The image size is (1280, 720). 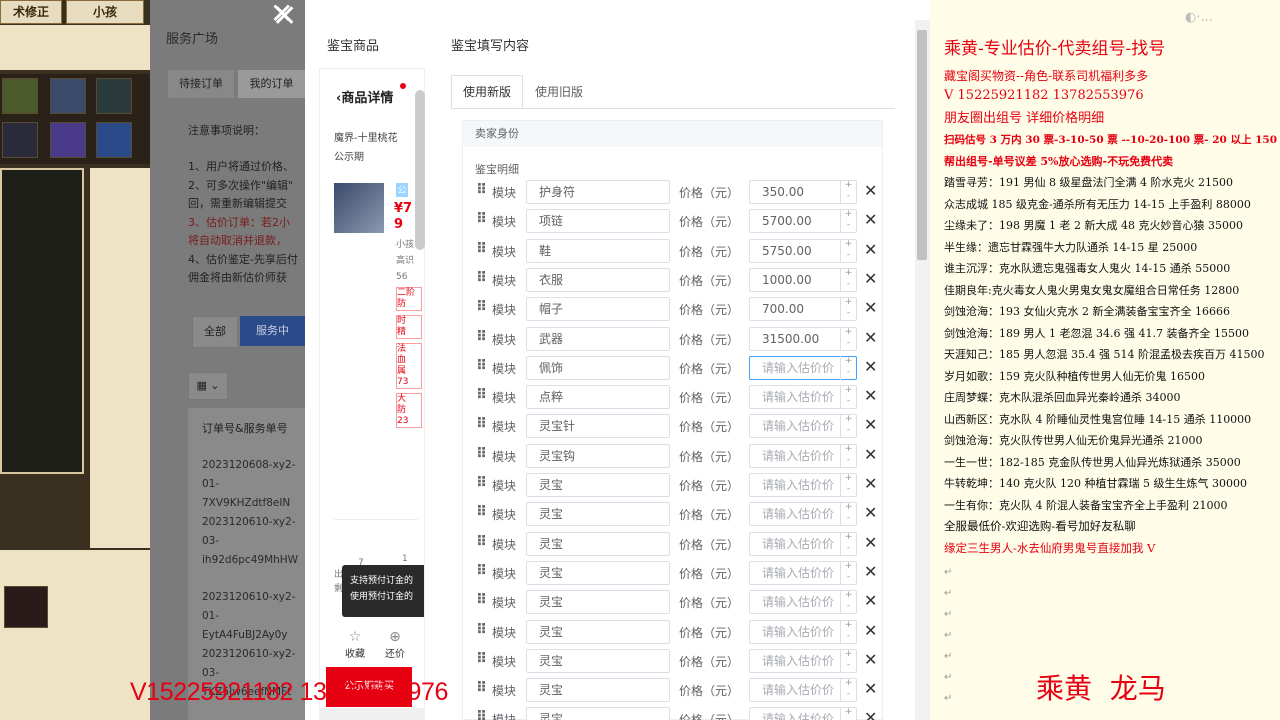 I want to click on modal-scrollbar-track, so click(x=922, y=370).